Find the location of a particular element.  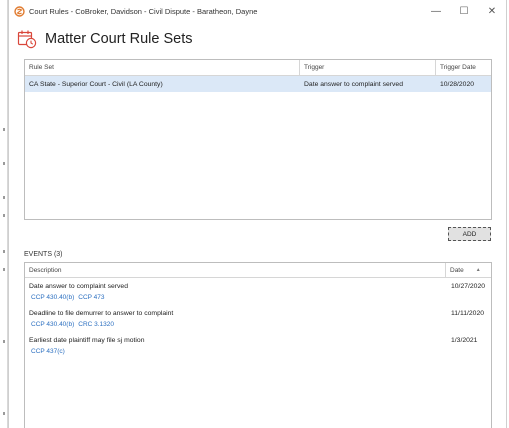

events-header-row: Description Date ▲ is located at coordinates (258, 270).